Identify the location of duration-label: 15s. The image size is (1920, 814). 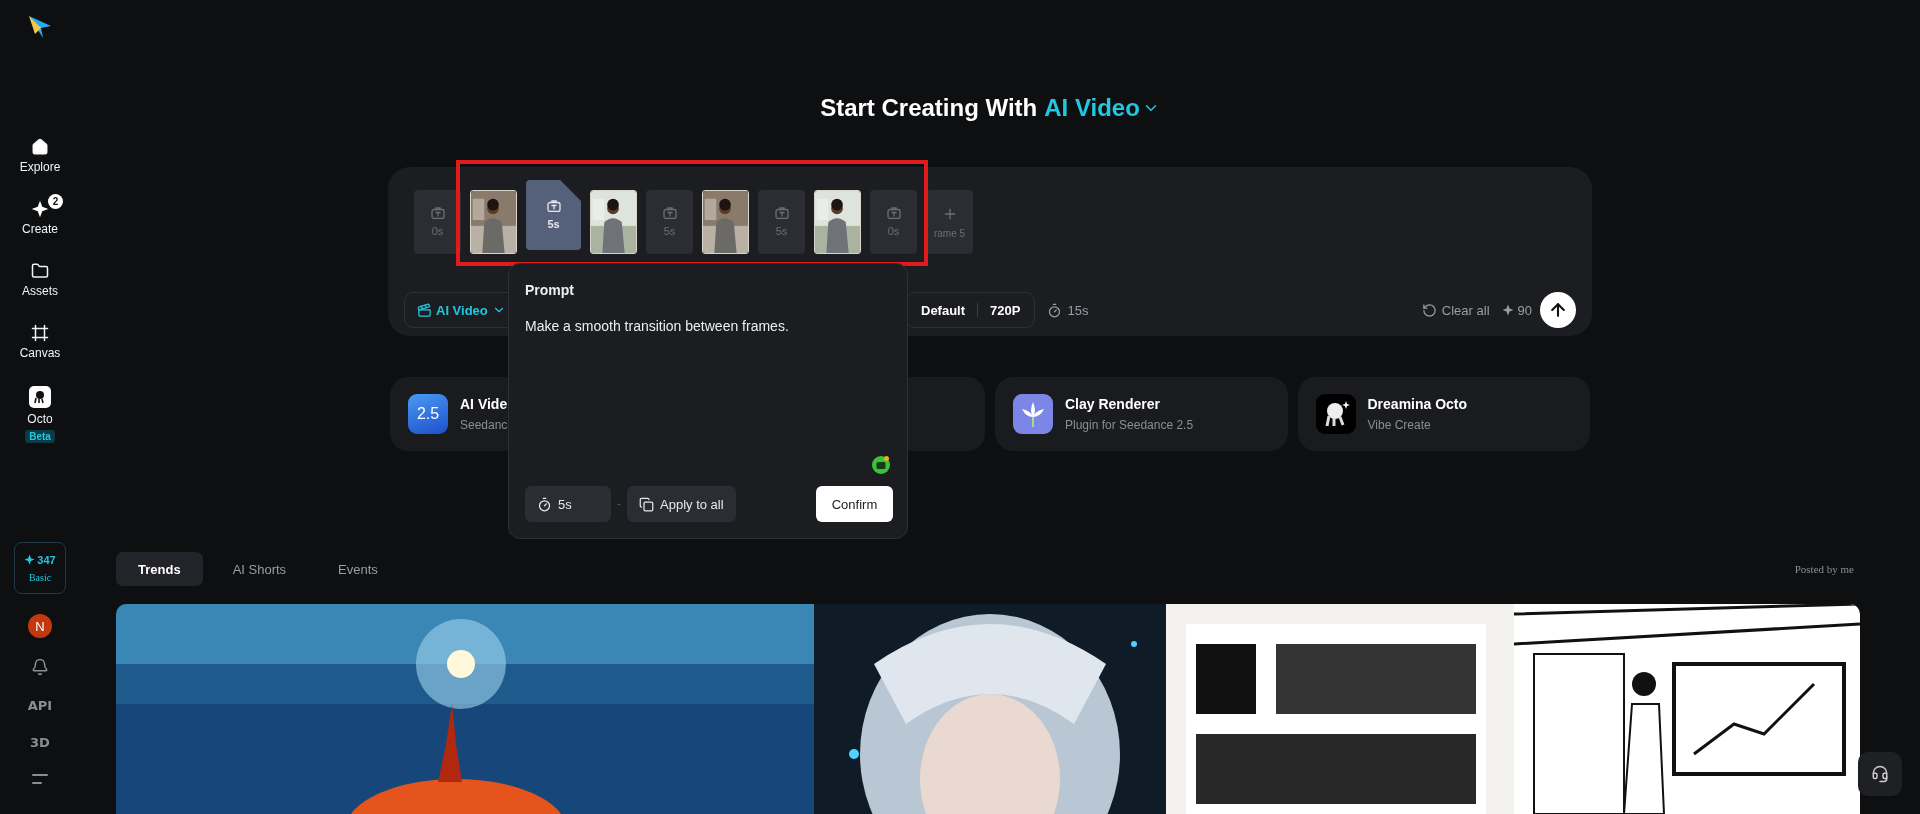
(1078, 310).